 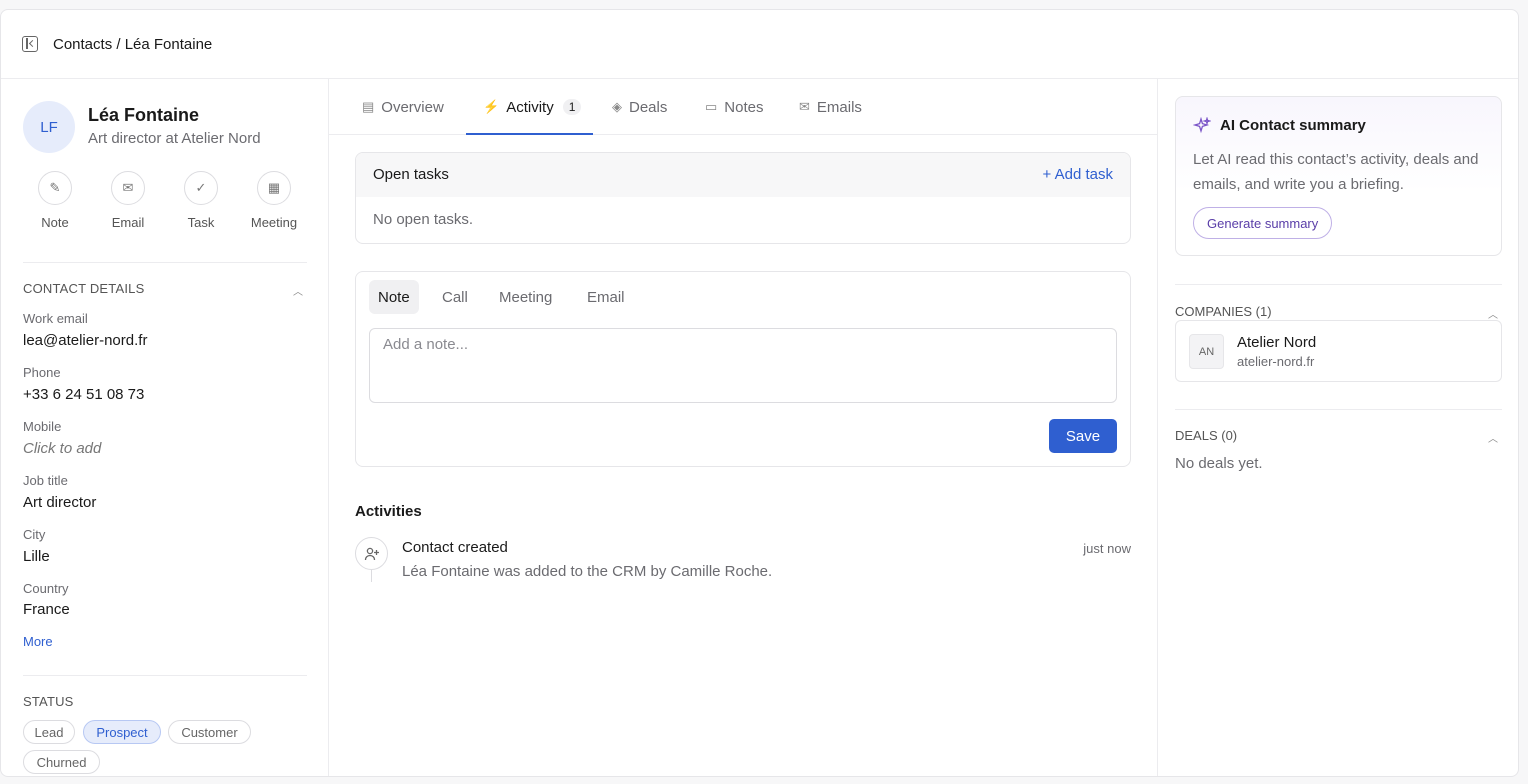 I want to click on phone-value: +33 6 24 51 08 73, so click(x=83, y=394).